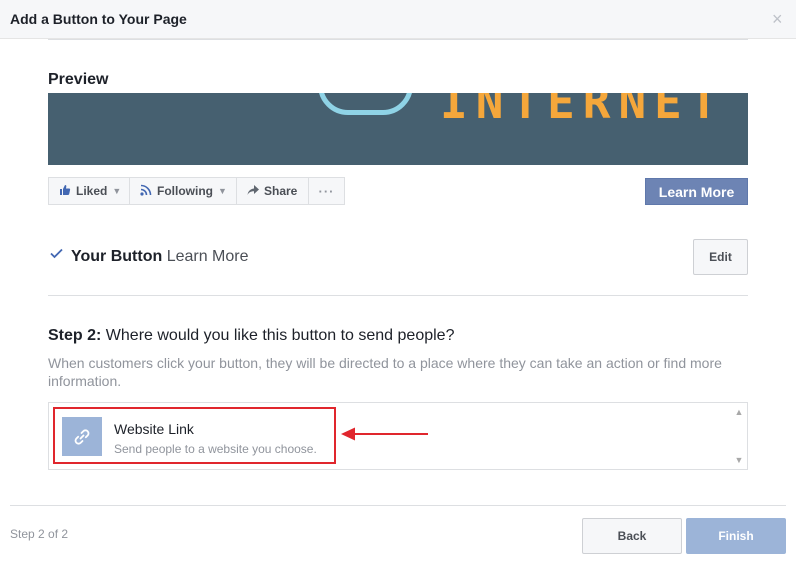 Image resolution: width=796 pixels, height=564 pixels. I want to click on learn-more-preview-button: Learn More, so click(696, 191).